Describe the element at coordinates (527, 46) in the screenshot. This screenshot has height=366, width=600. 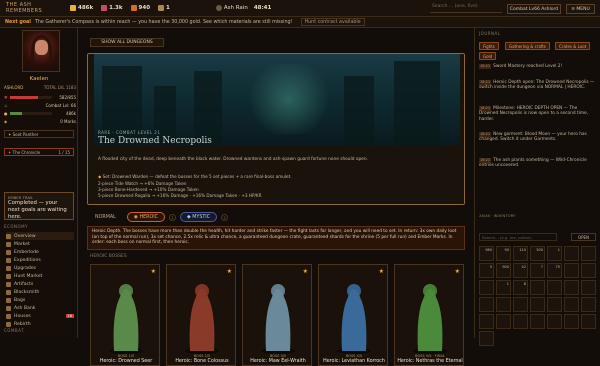
I see `filter-gathering: Gathering & crafts` at that location.